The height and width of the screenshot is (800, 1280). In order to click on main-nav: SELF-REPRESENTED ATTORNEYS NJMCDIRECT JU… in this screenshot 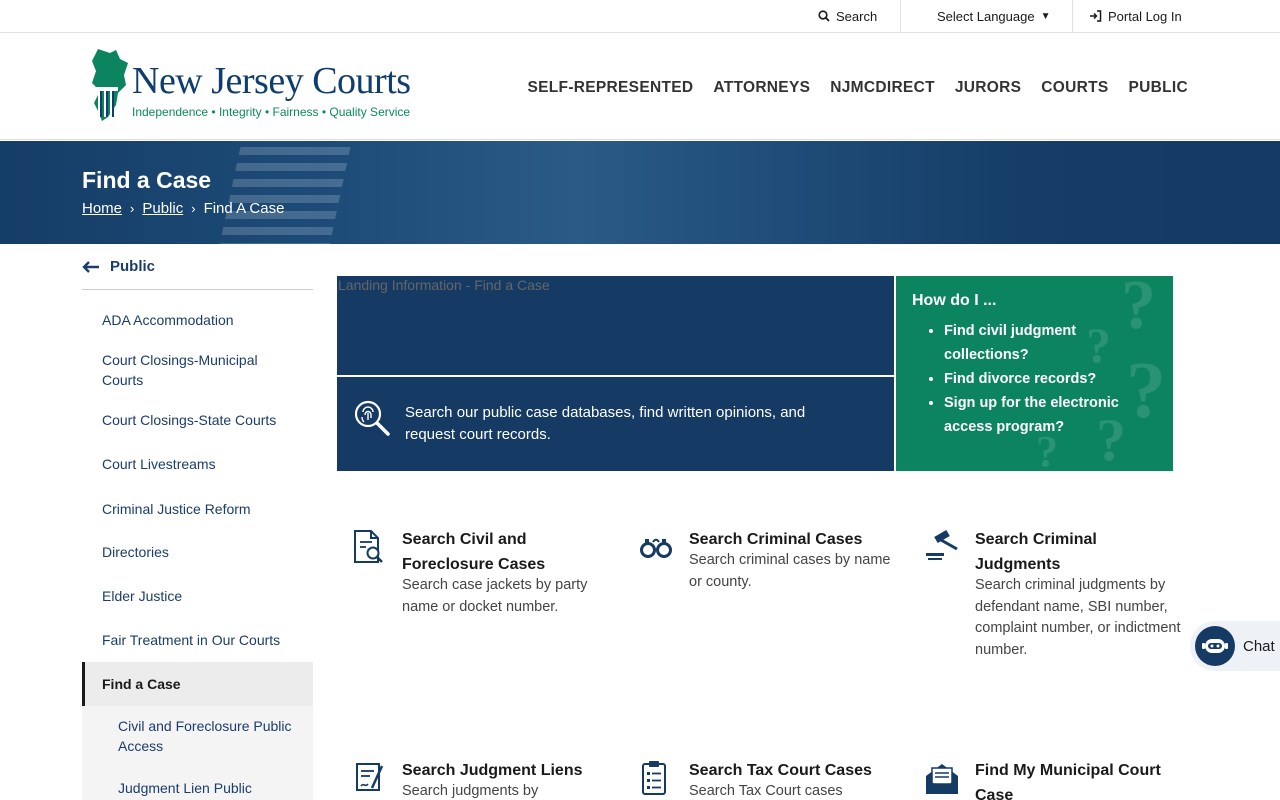, I will do `click(858, 88)`.